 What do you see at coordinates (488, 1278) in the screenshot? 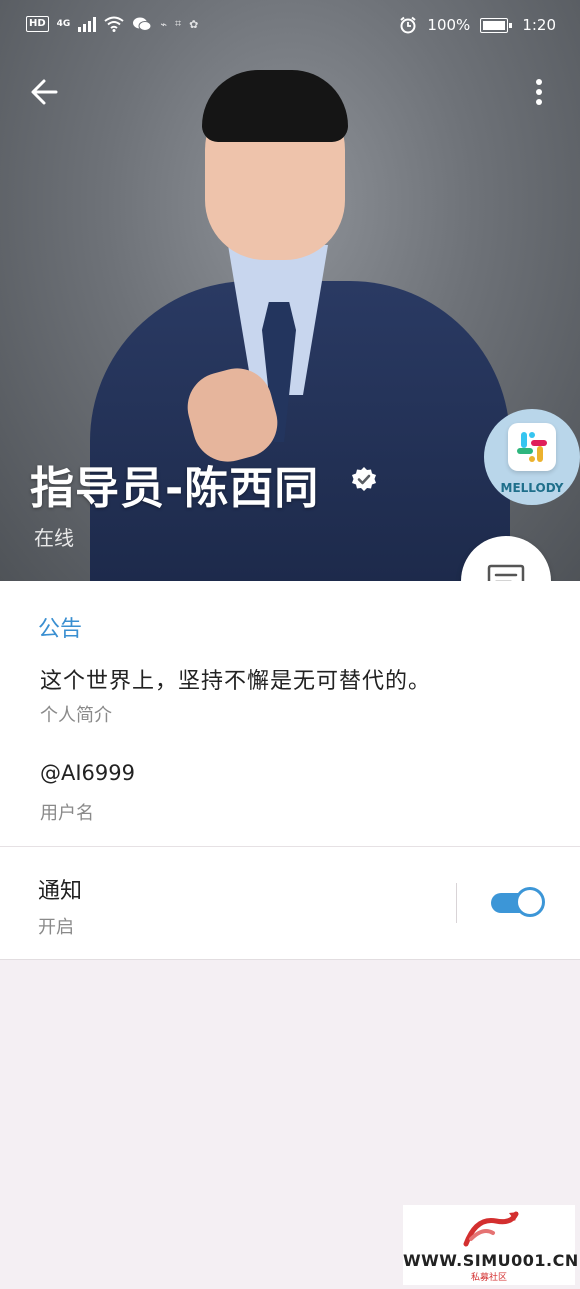
I see `watermark-subtext: 私募社区` at bounding box center [488, 1278].